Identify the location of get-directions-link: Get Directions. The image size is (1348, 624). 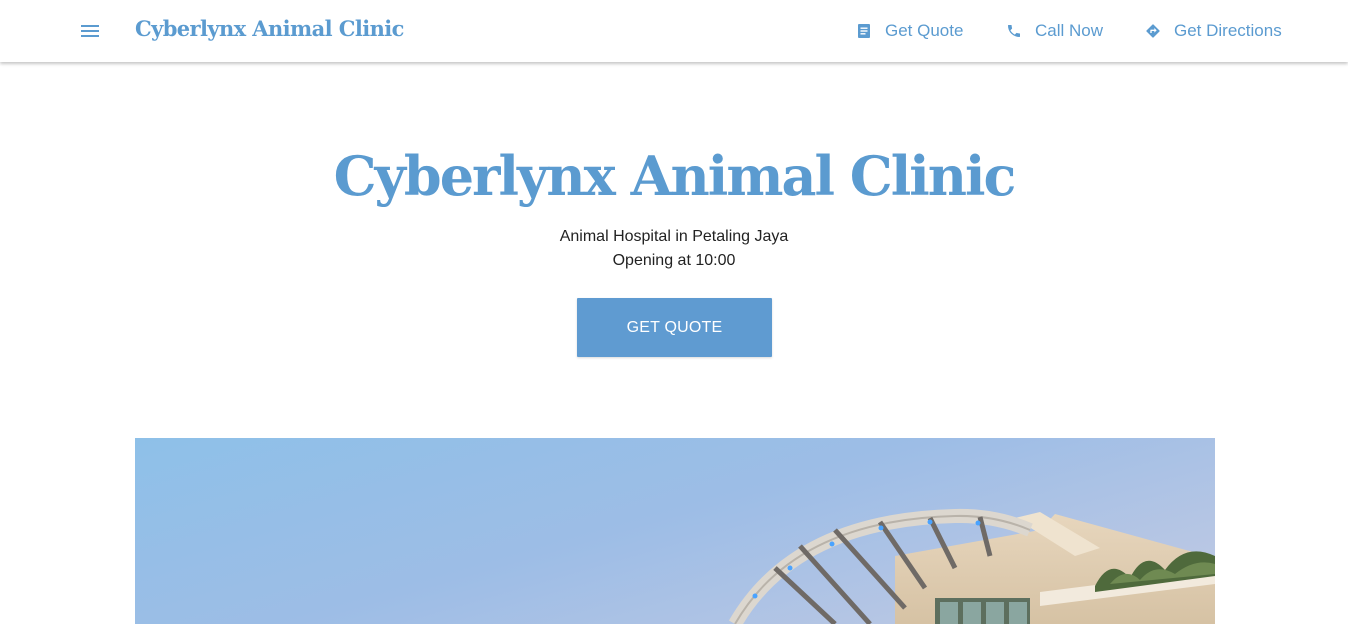
(1213, 31).